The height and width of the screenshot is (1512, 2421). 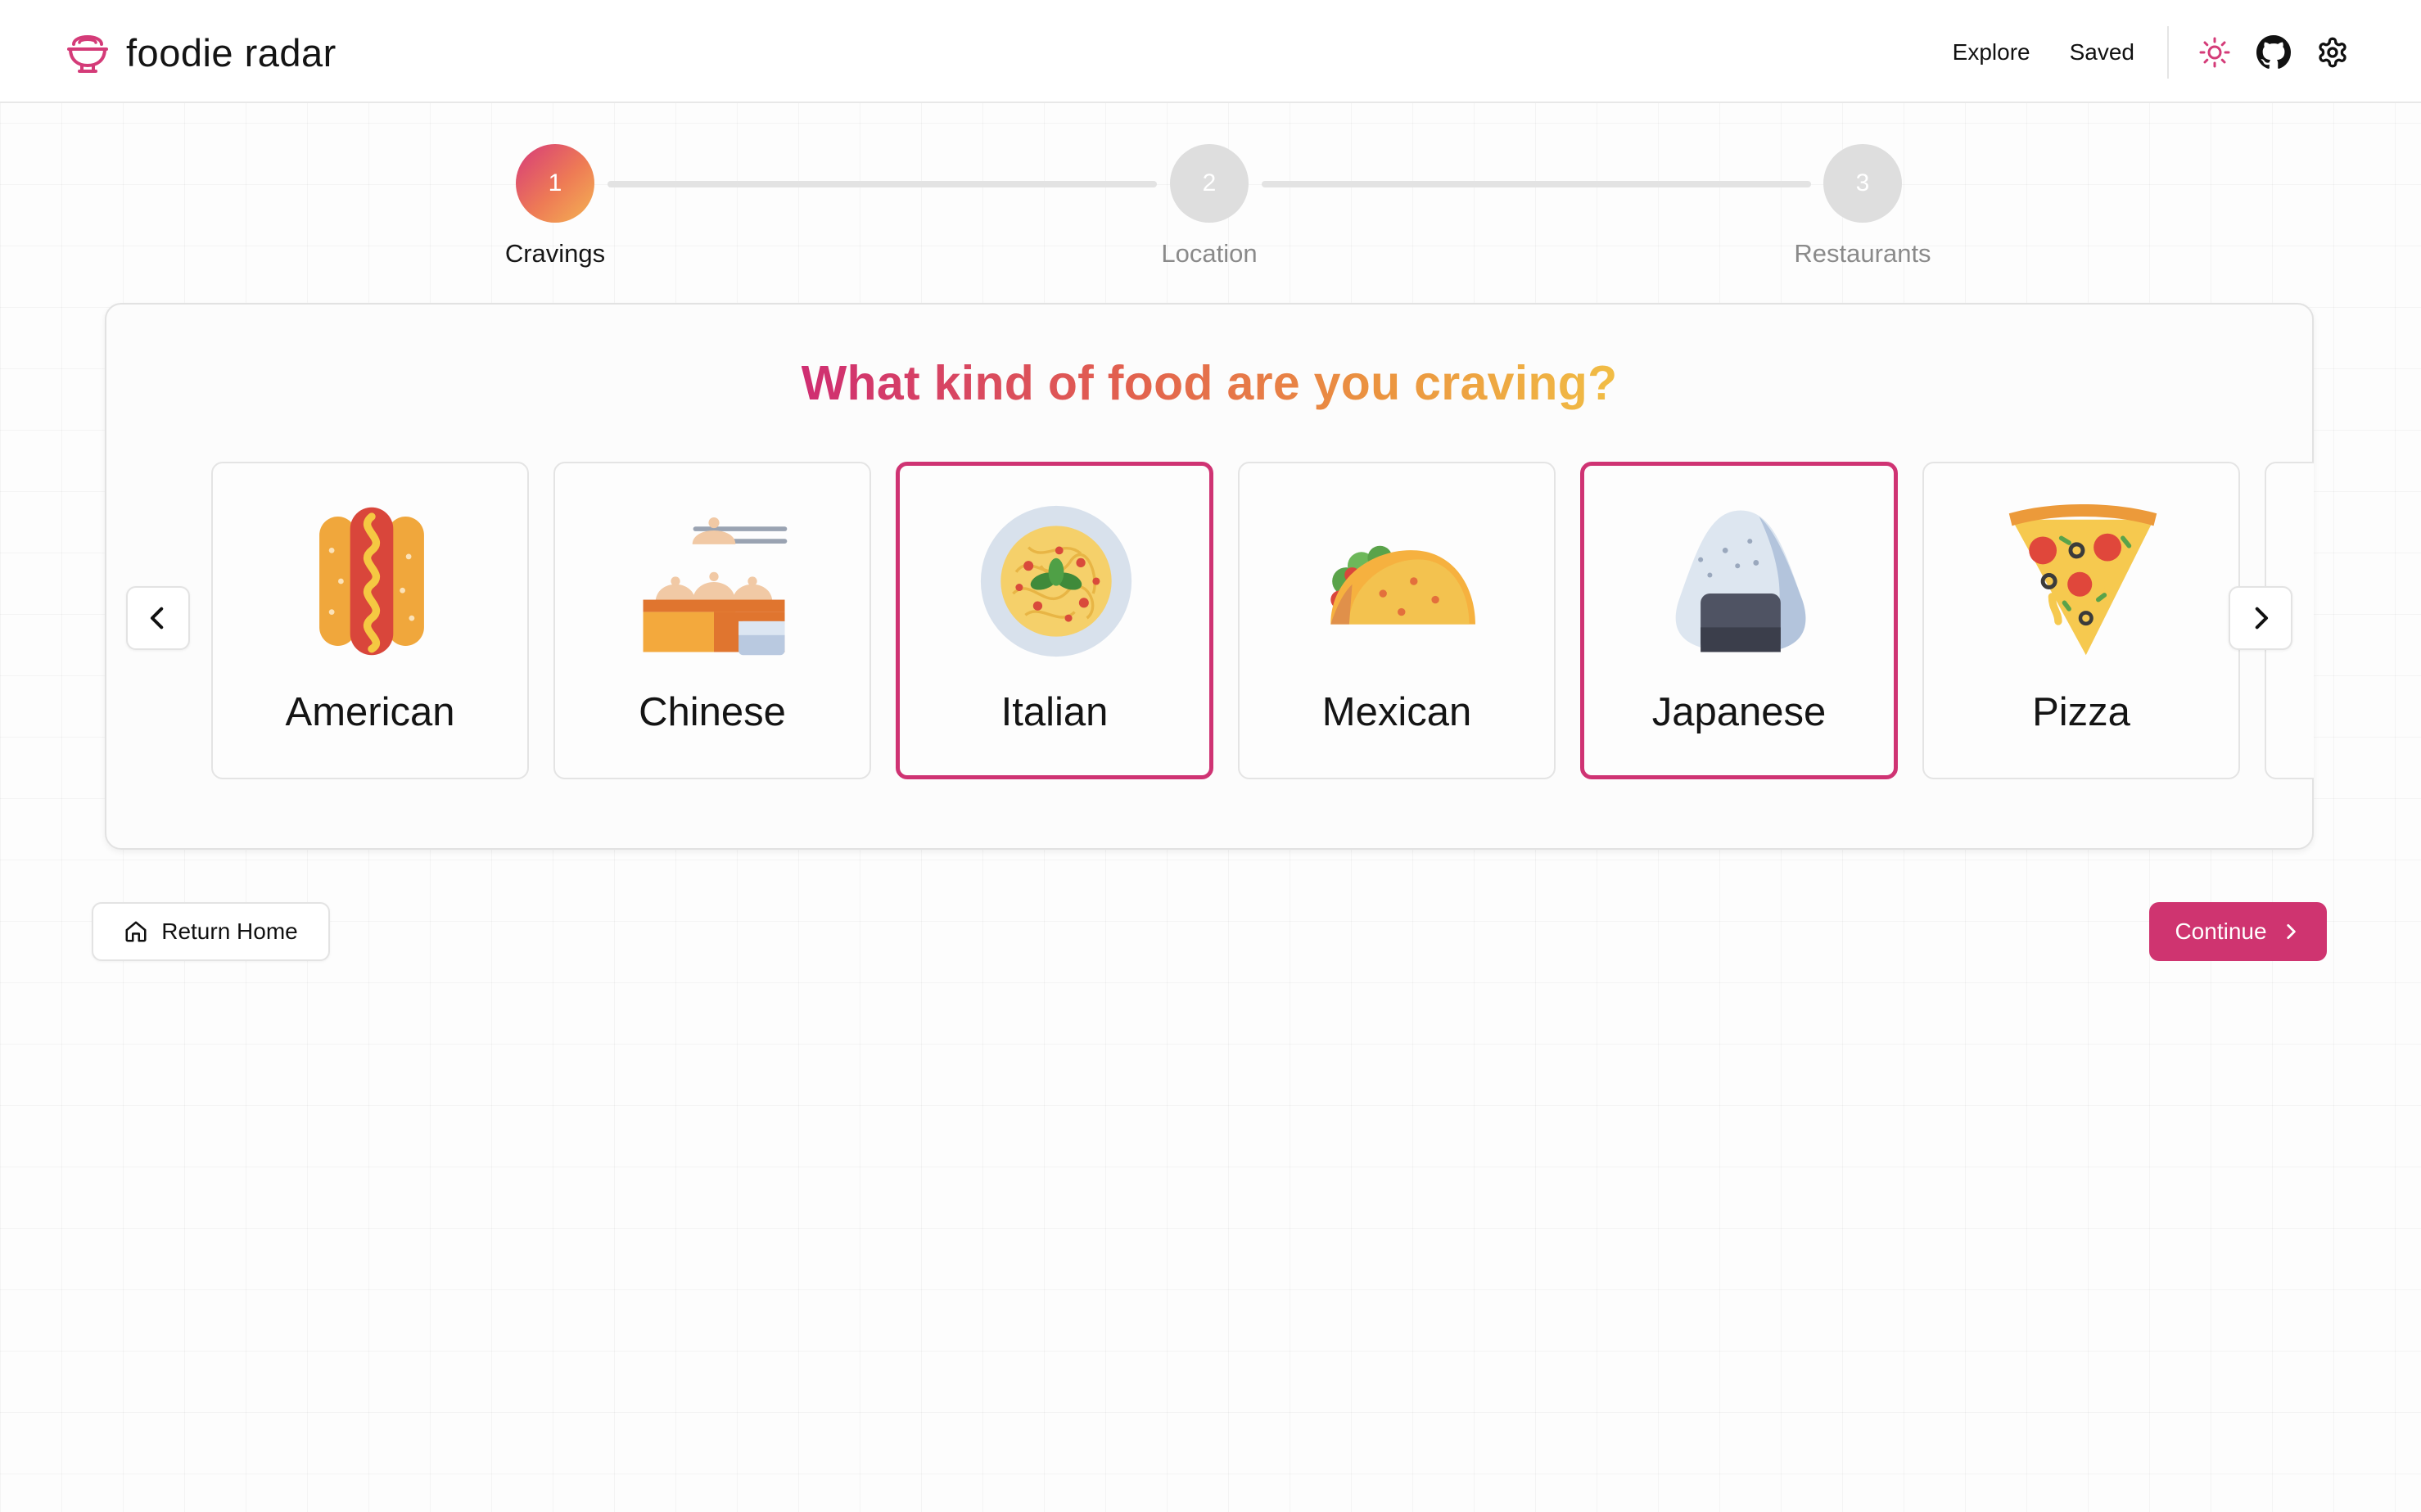 I want to click on gear-icon, so click(x=2332, y=52).